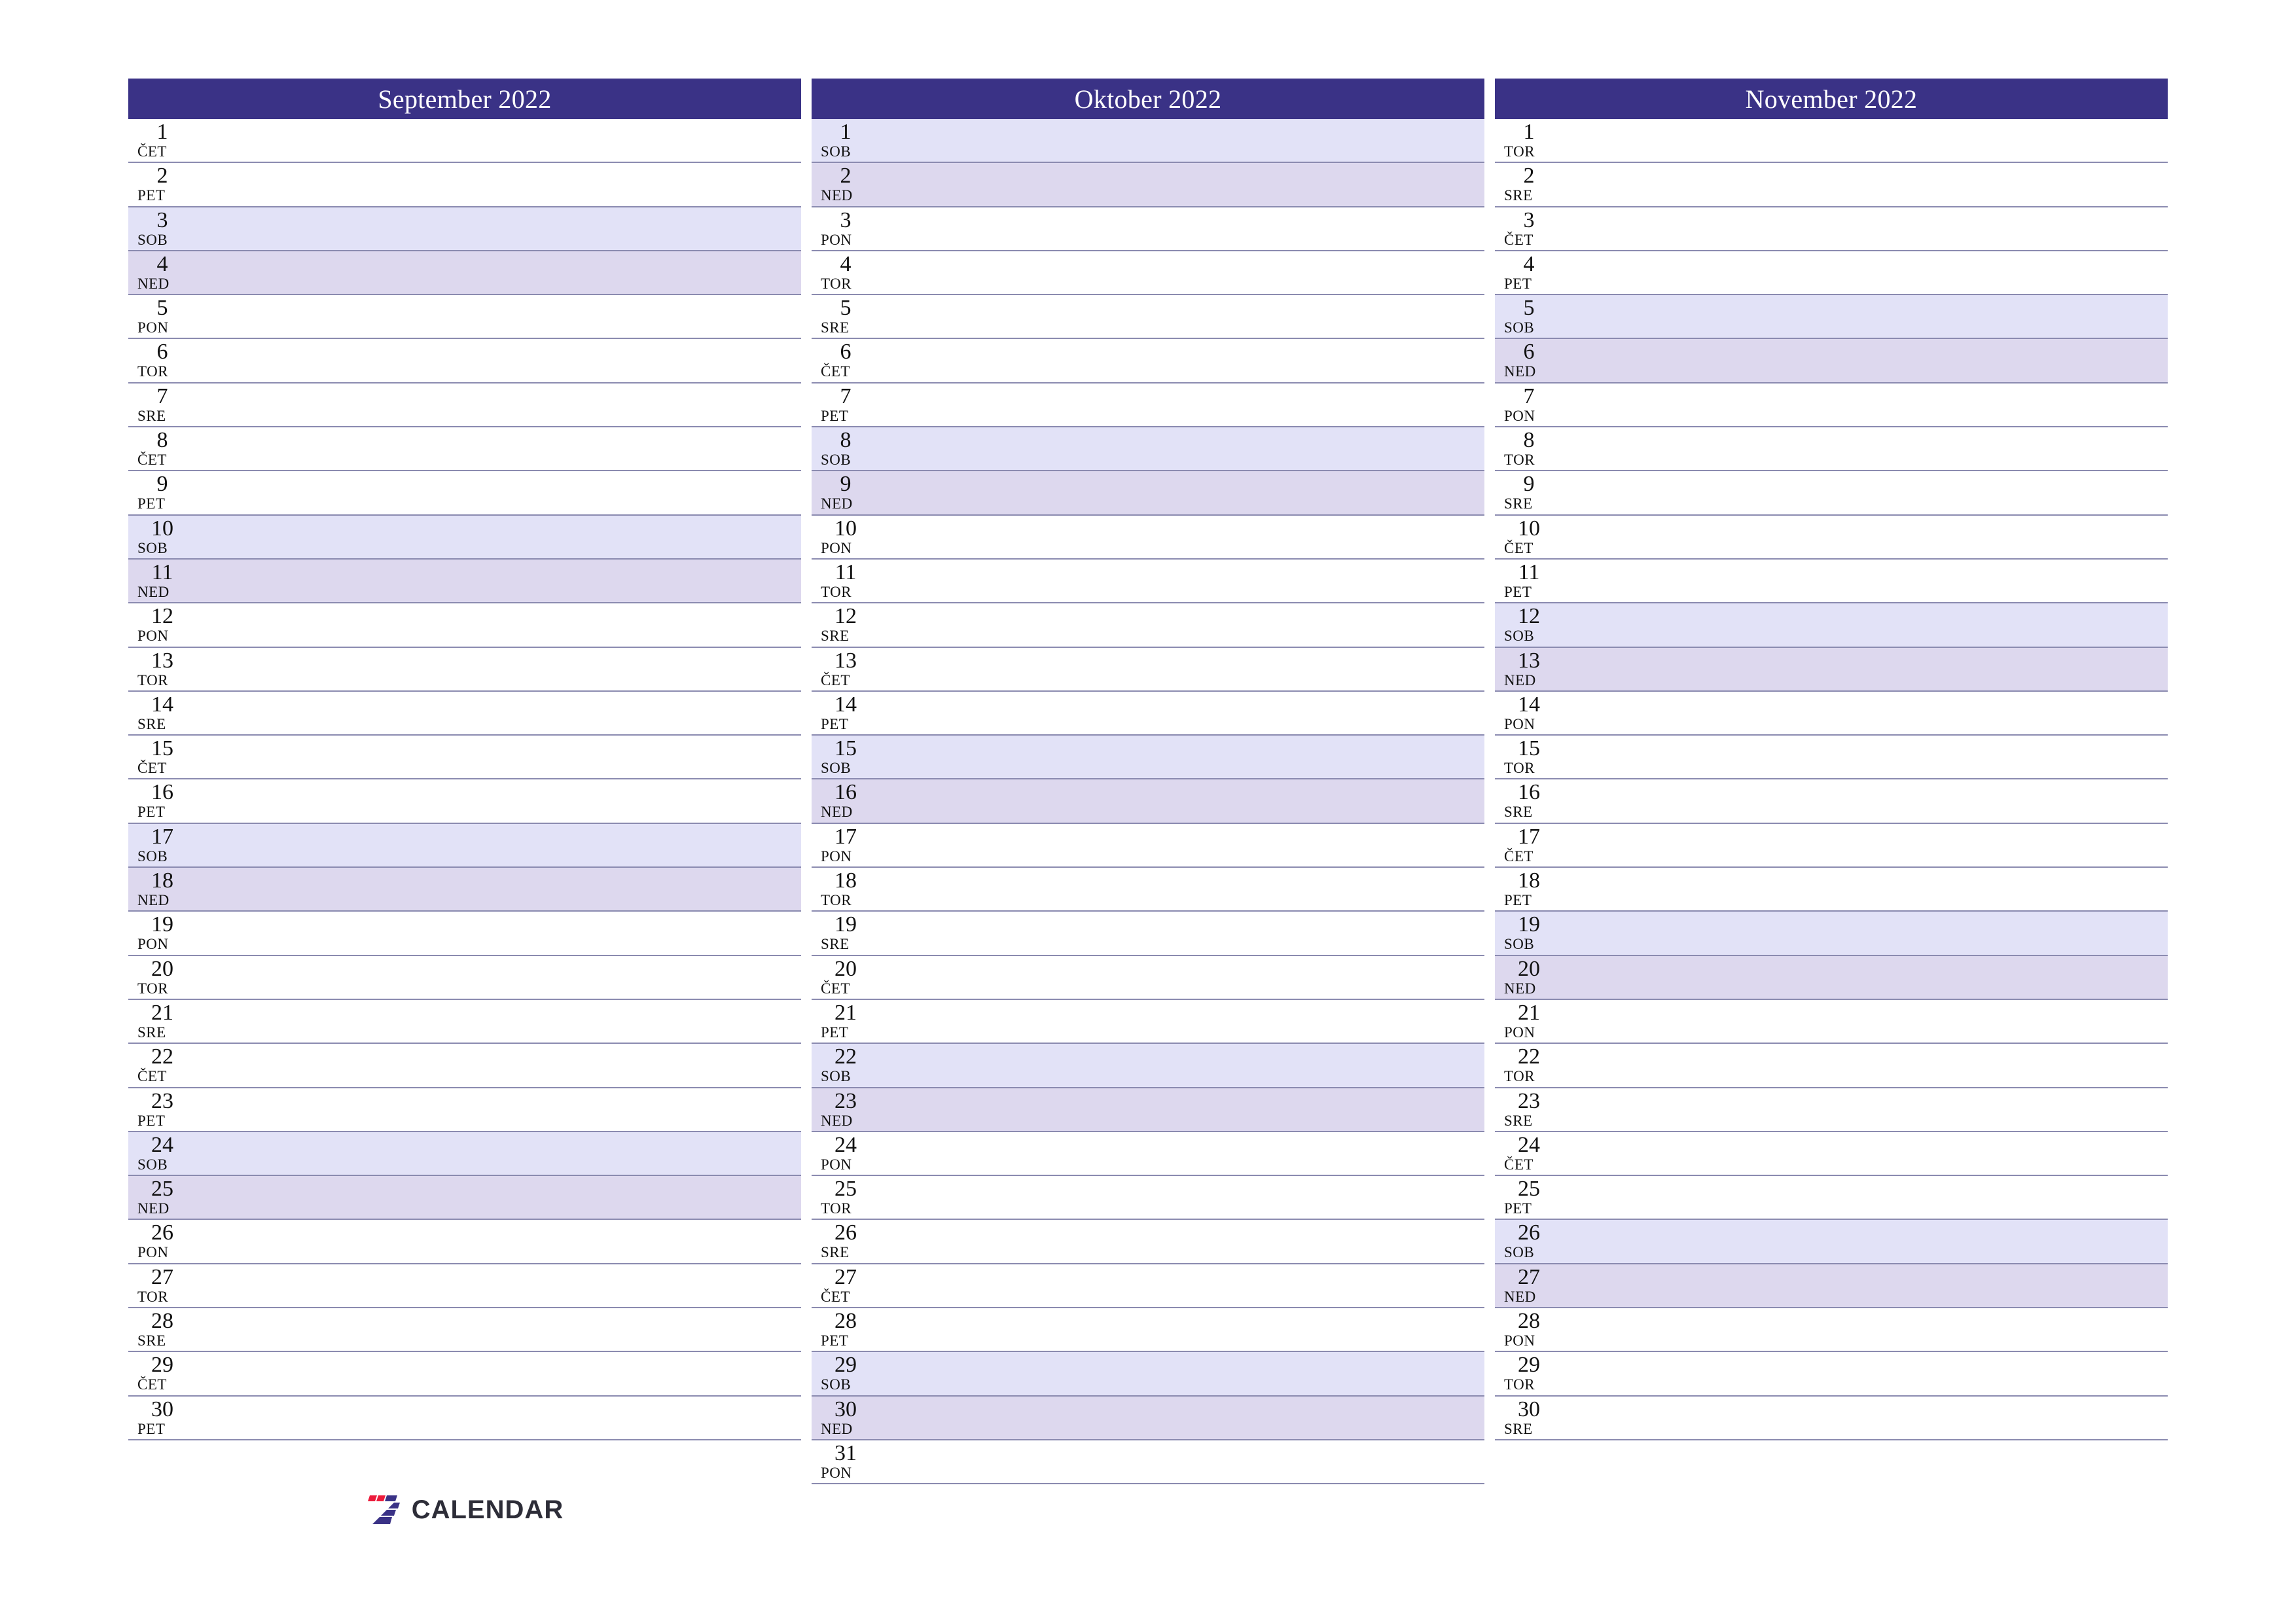 The image size is (2296, 1623). I want to click on day-row: 3 ČET, so click(1831, 229).